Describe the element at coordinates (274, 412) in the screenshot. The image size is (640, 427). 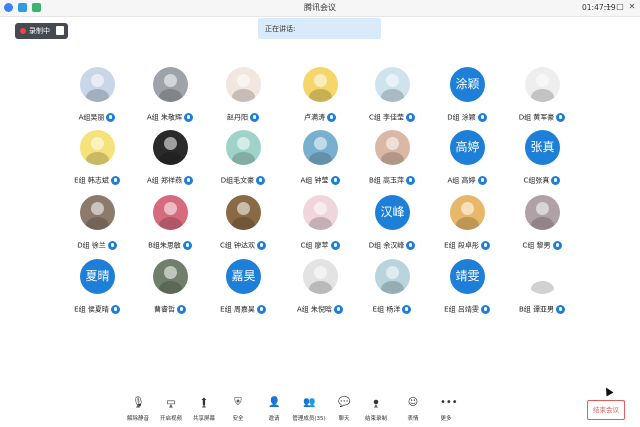
I see `toolbar-item-invite: 👤 邀请` at that location.